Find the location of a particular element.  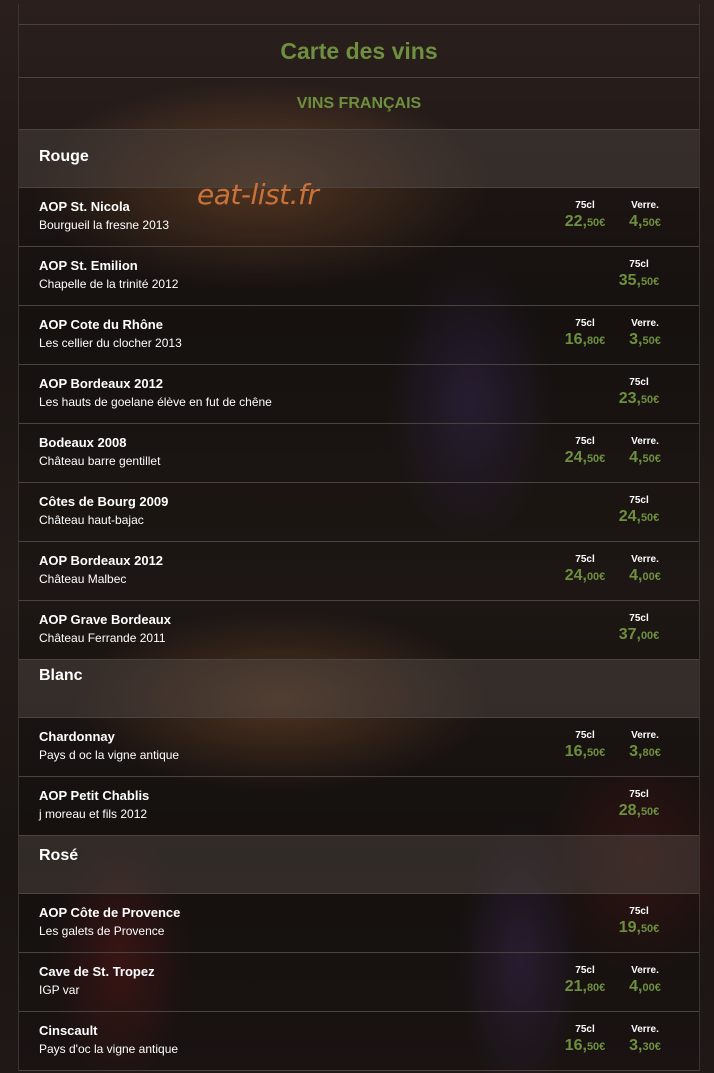

section-title: Rosé is located at coordinates (59, 855).